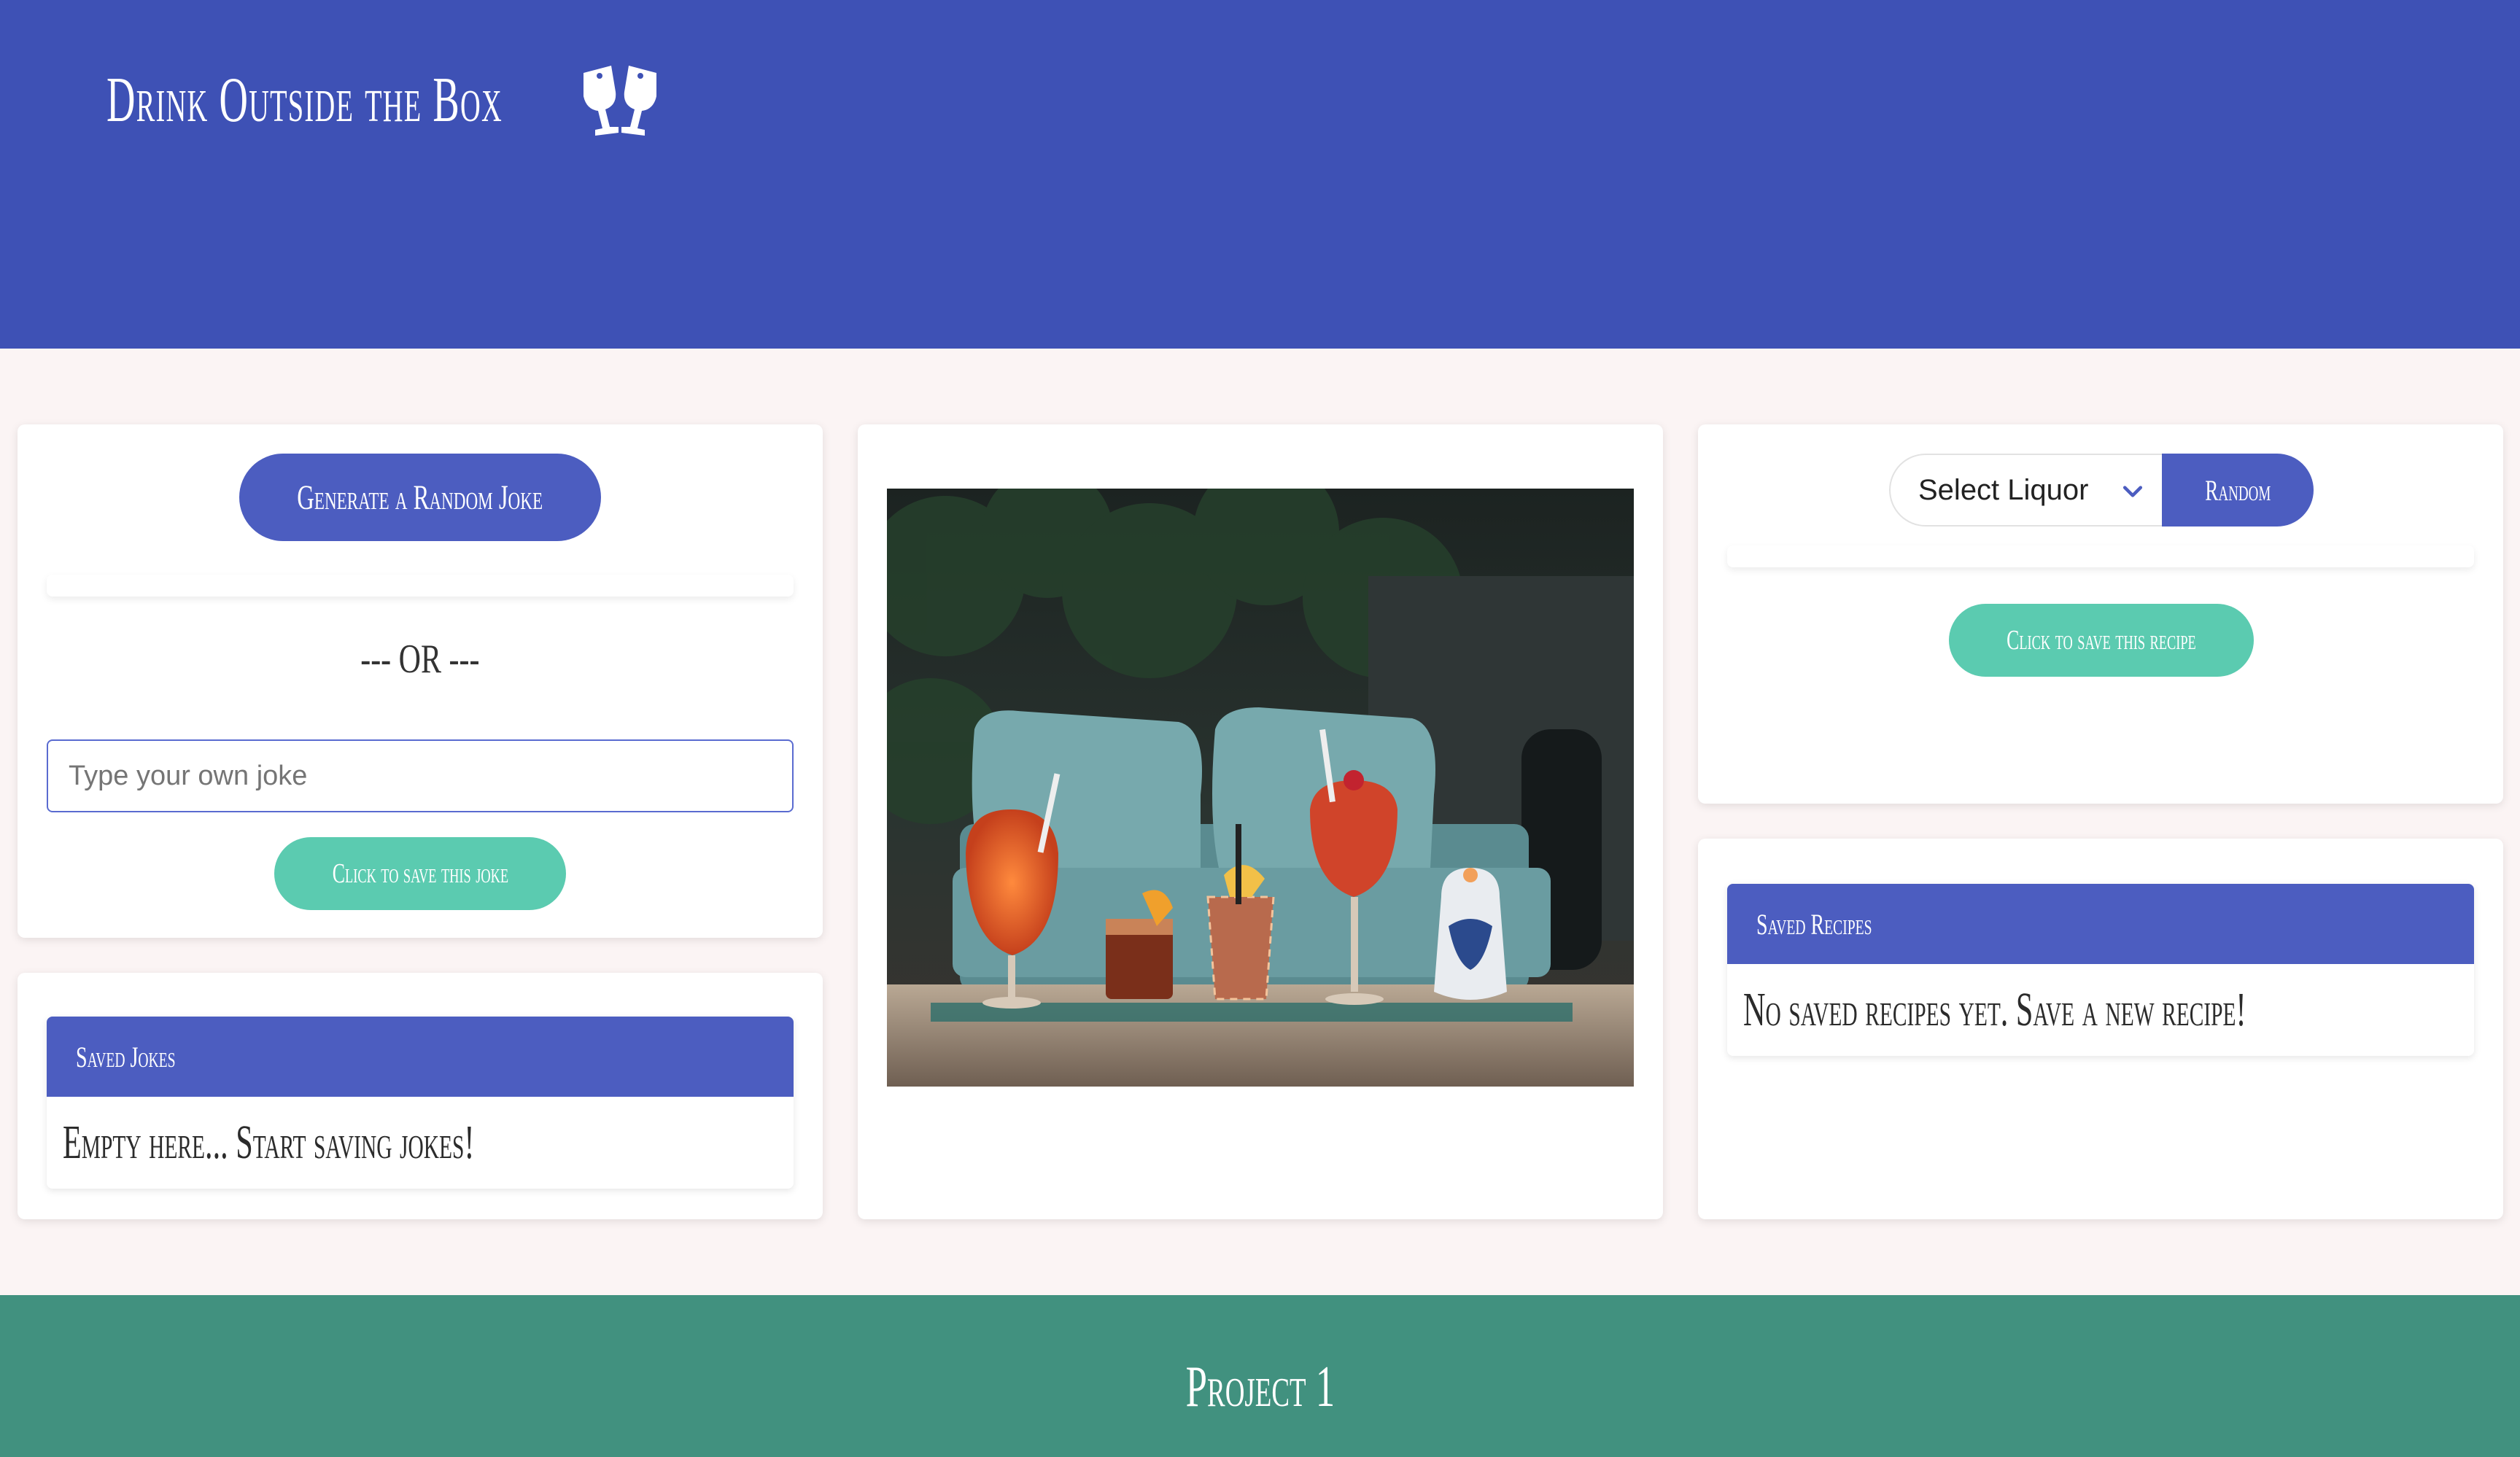 The height and width of the screenshot is (1457, 2520). Describe the element at coordinates (620, 101) in the screenshot. I see `clinking-glasses-icon` at that location.